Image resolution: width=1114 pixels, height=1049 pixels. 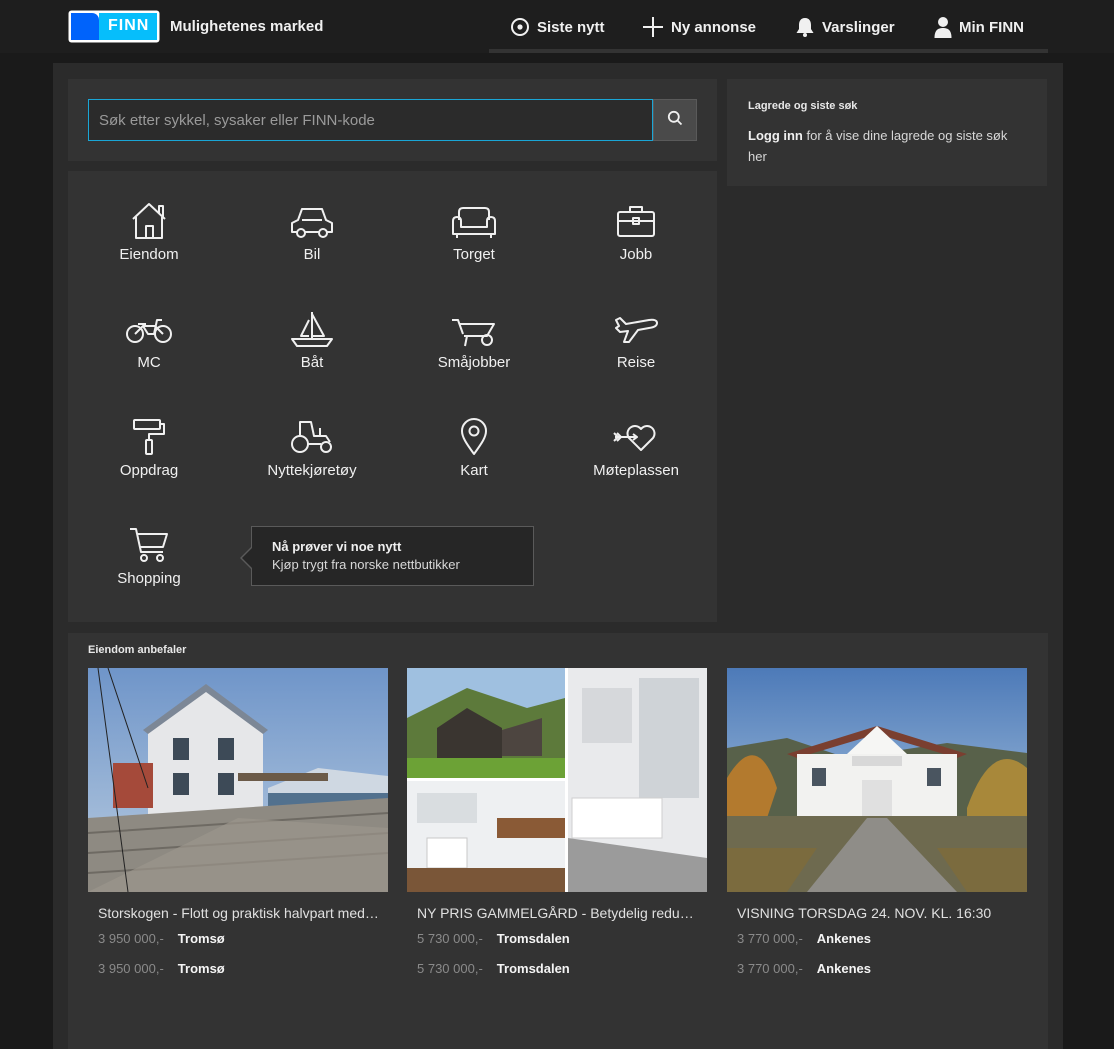 What do you see at coordinates (366, 564) in the screenshot?
I see `tooltip-text: Kjøp trygt fra norske nettbutikker` at bounding box center [366, 564].